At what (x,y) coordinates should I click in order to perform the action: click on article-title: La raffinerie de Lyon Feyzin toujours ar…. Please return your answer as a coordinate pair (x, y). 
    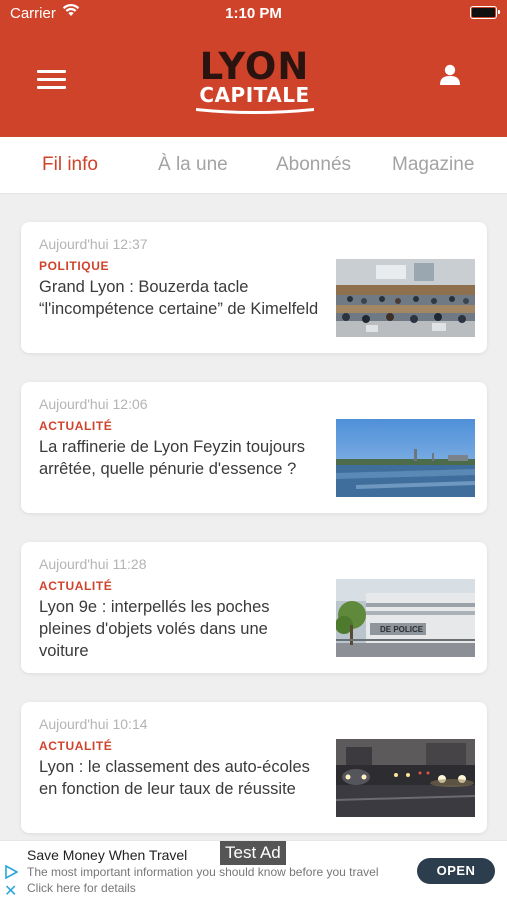
    Looking at the image, I should click on (172, 458).